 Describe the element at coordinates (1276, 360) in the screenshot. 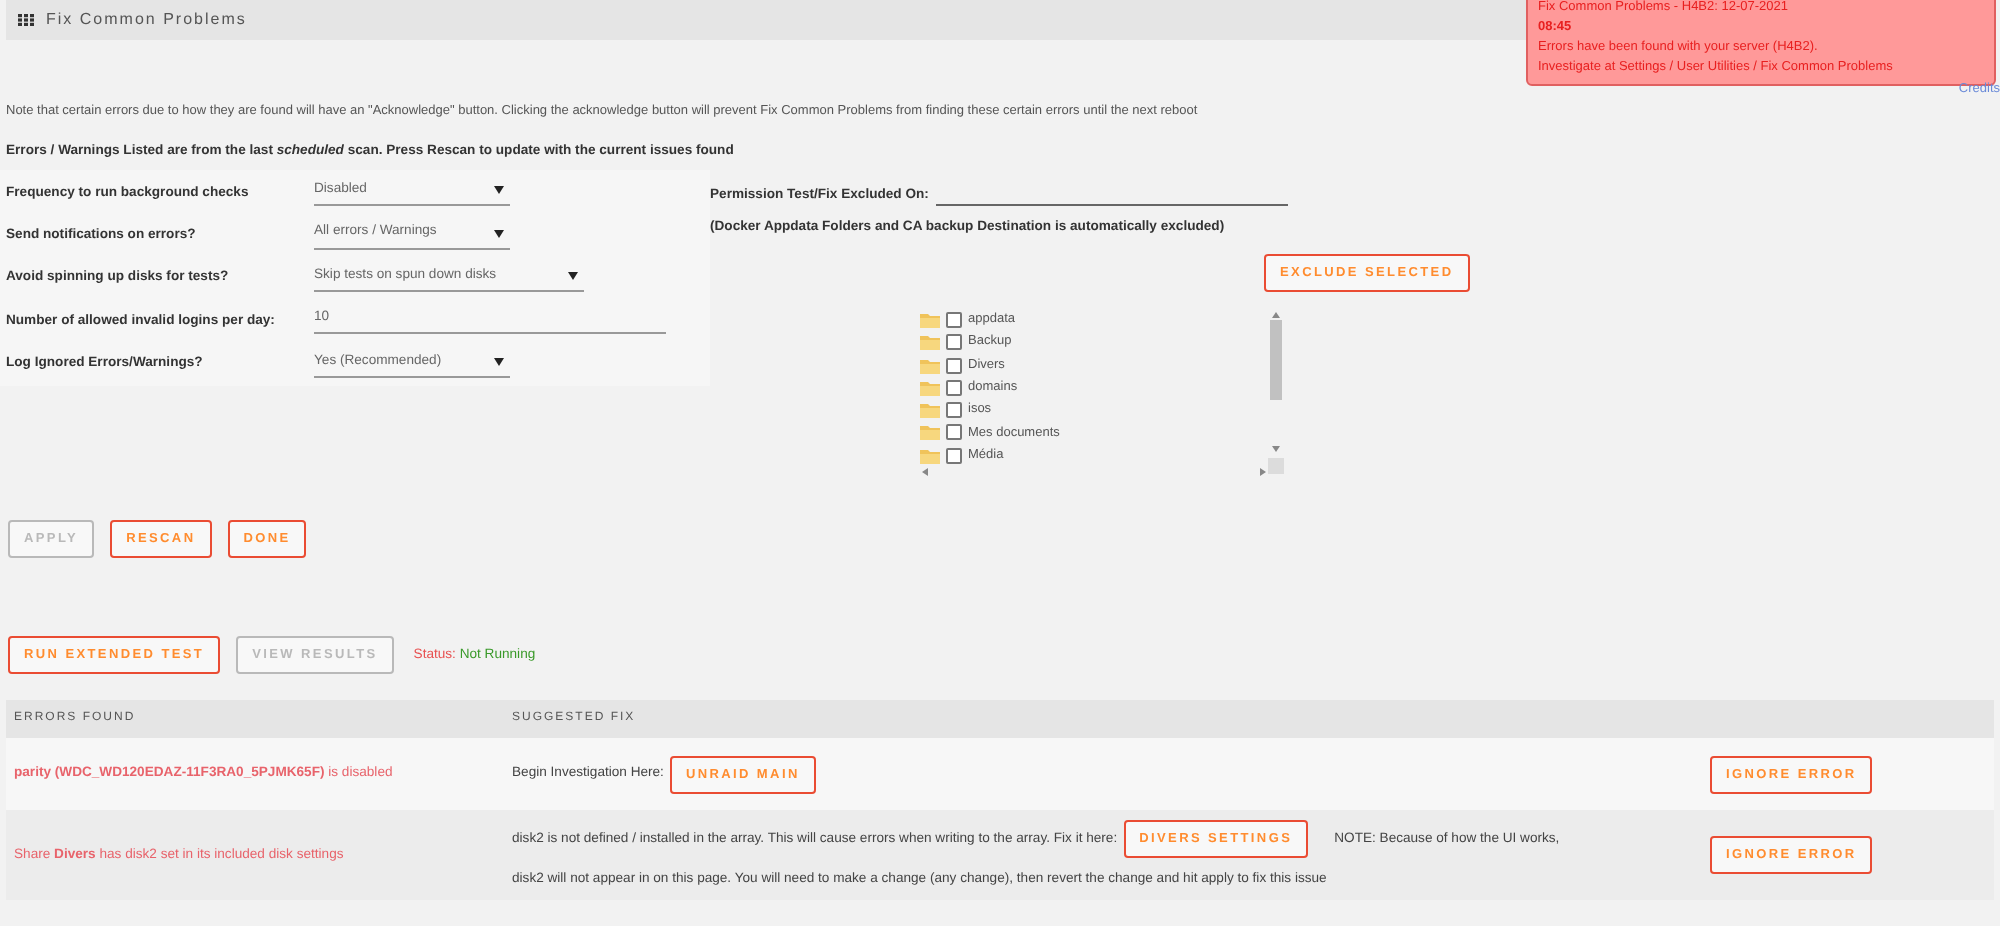

I see `scrollbar-thumb` at that location.